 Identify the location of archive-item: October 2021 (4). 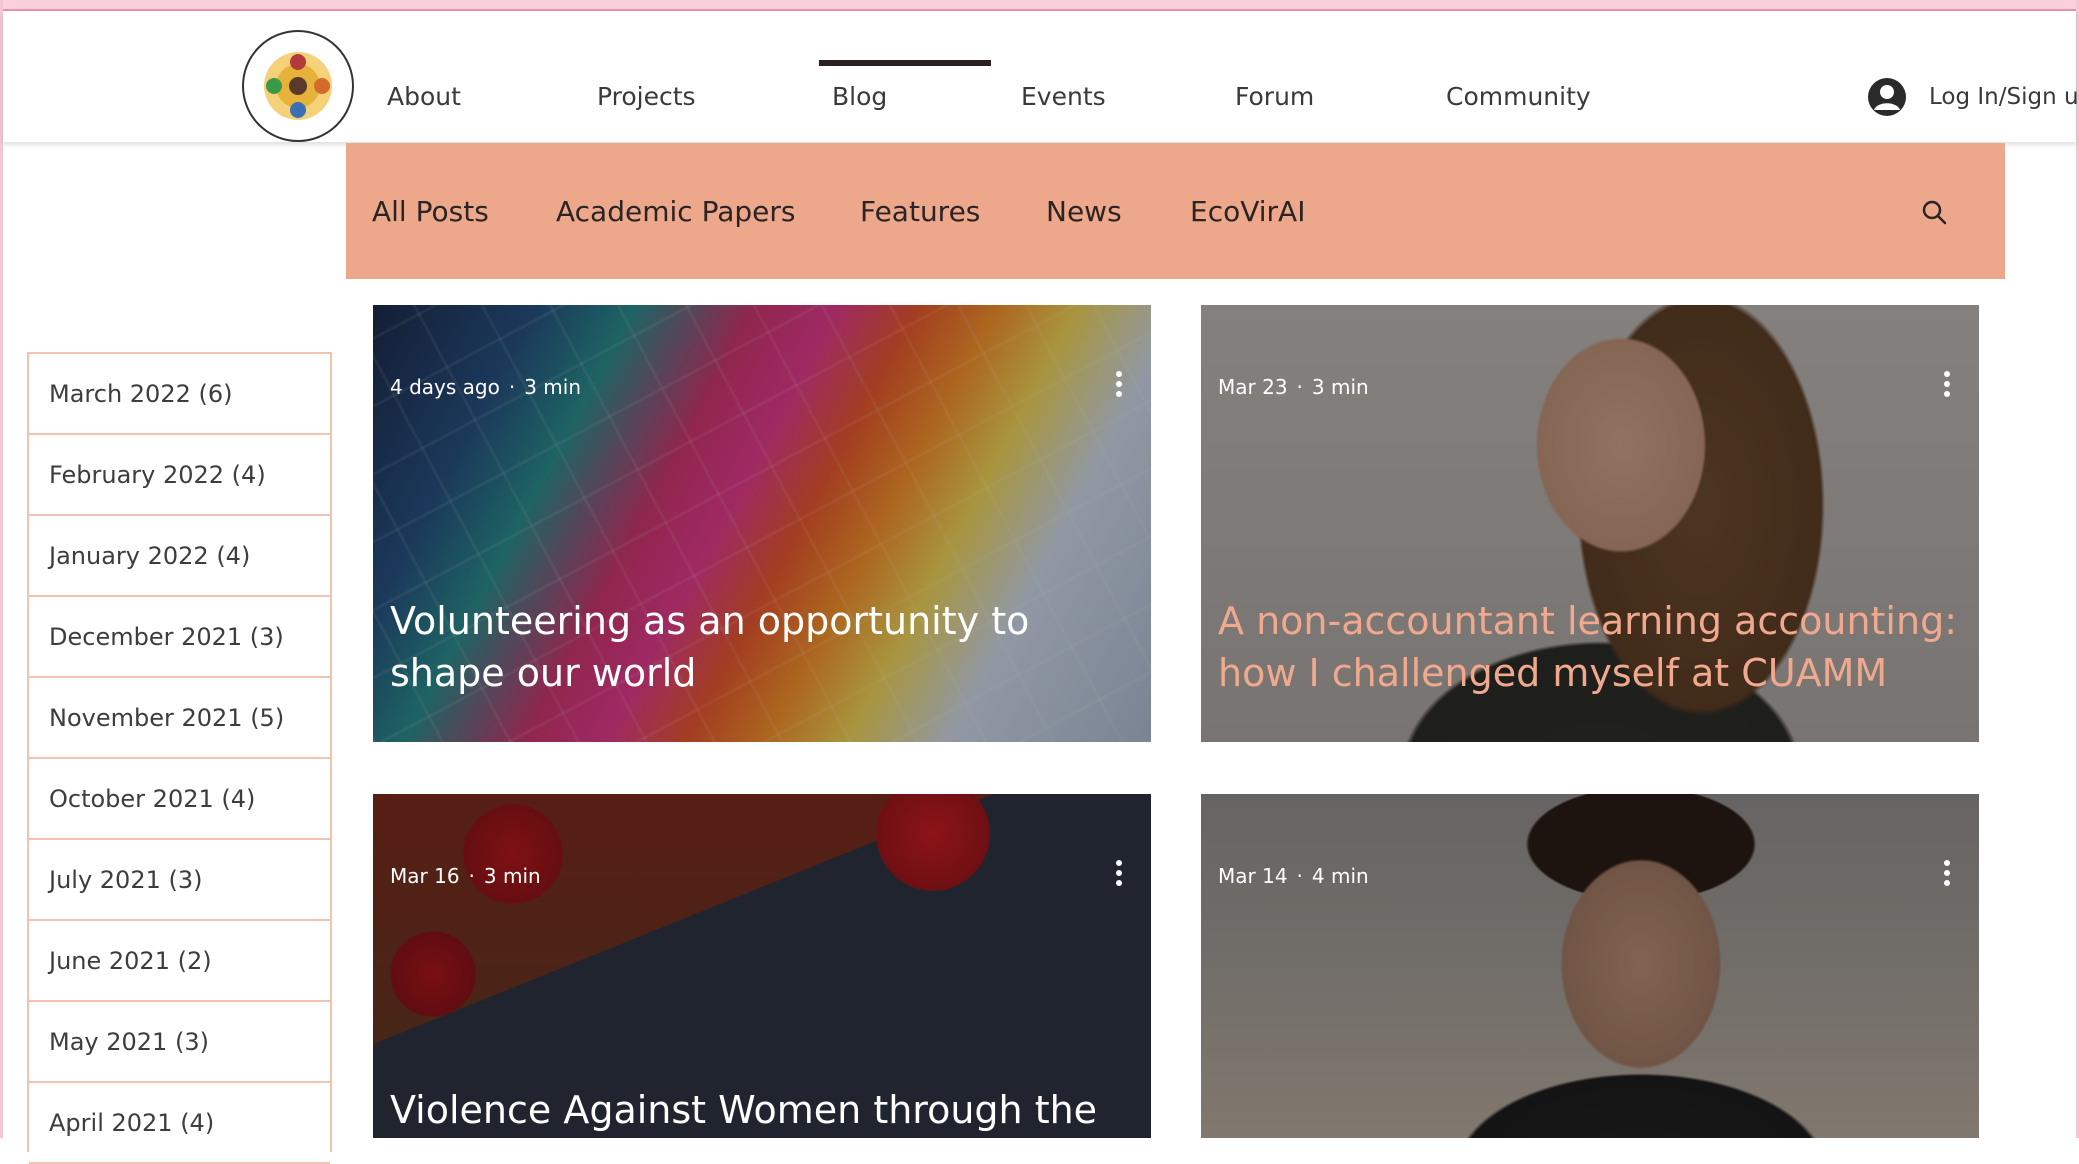
(179, 799).